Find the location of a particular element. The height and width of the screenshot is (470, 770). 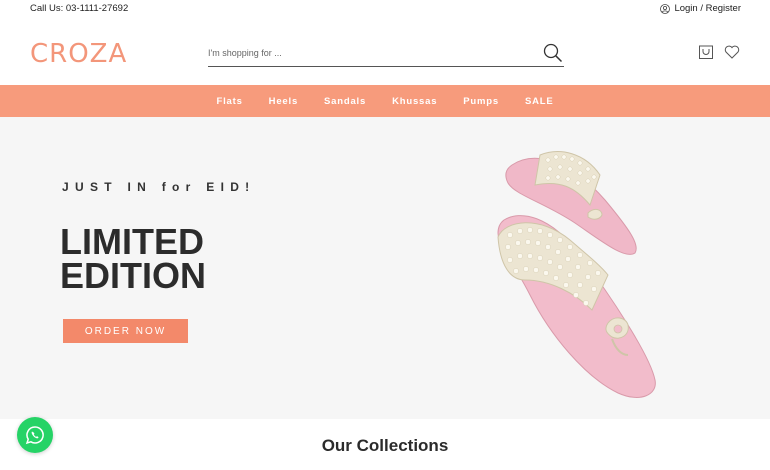

hero-headline: LIMITED EDITION is located at coordinates (133, 258).